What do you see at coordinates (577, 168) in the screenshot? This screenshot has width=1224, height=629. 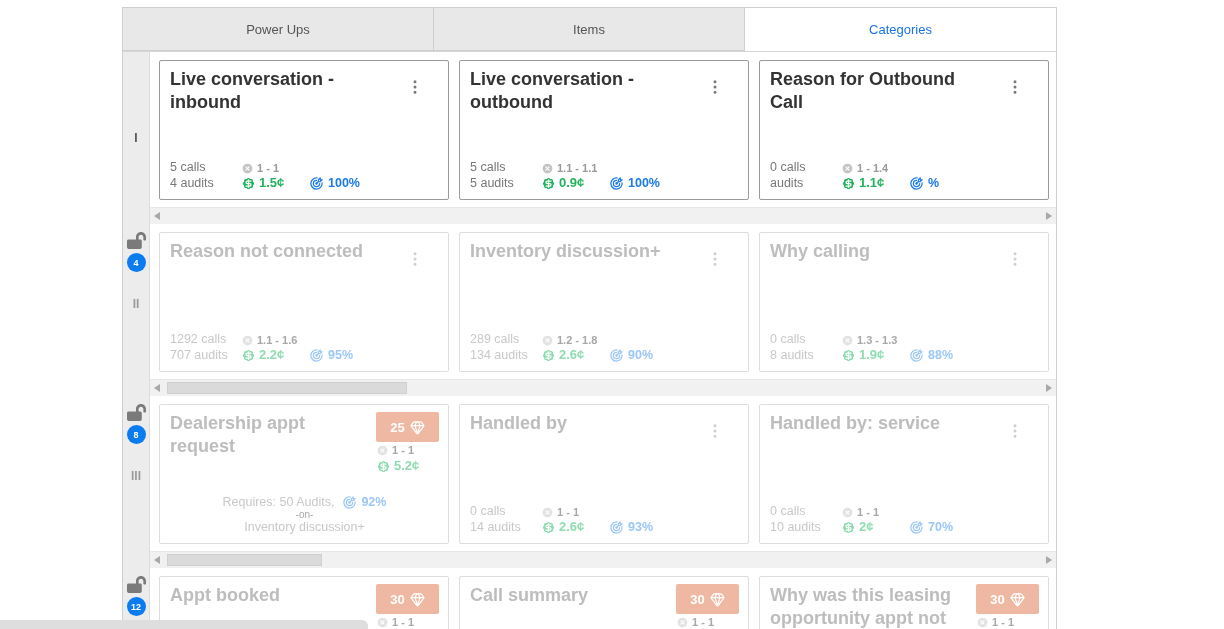 I see `multiplier-range: 1.1 - 1.1` at bounding box center [577, 168].